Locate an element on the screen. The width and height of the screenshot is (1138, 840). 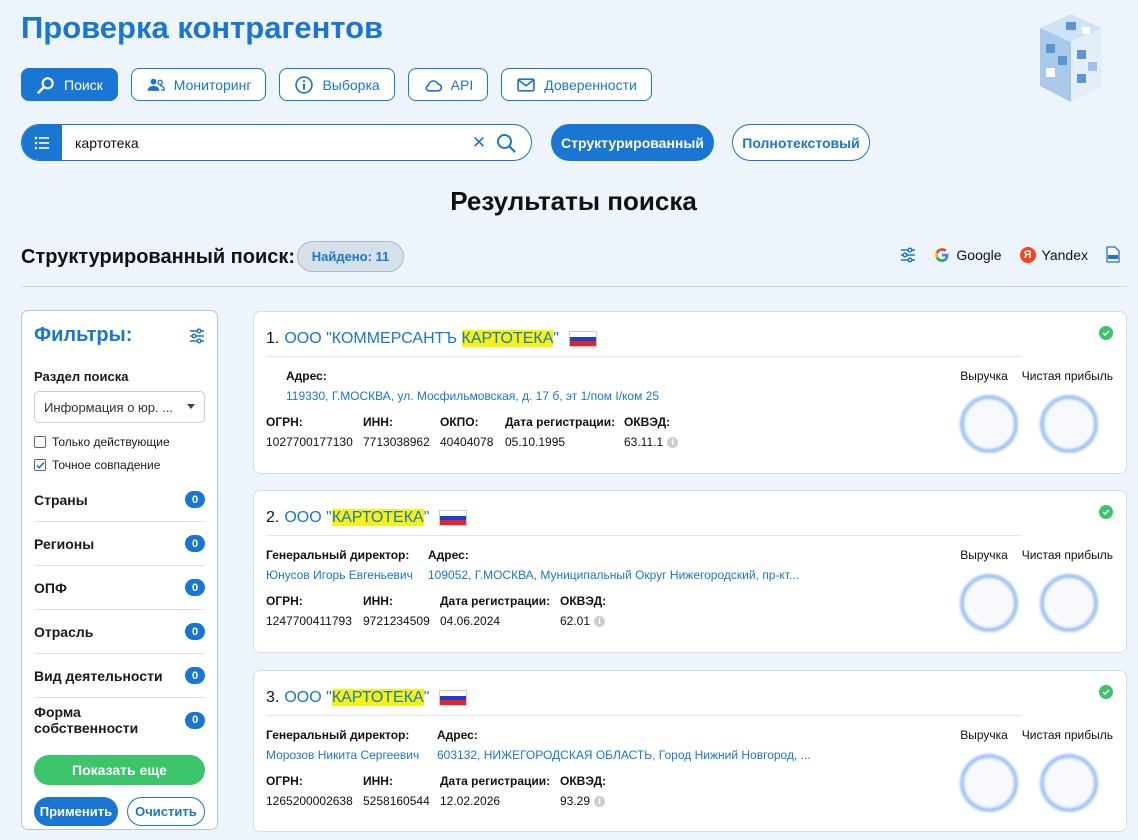
structured-mode-button: Структурированный is located at coordinates (632, 142).